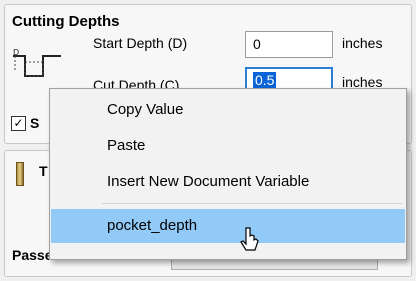 This screenshot has height=281, width=416. What do you see at coordinates (362, 43) in the screenshot?
I see `start-depth-units: inches` at bounding box center [362, 43].